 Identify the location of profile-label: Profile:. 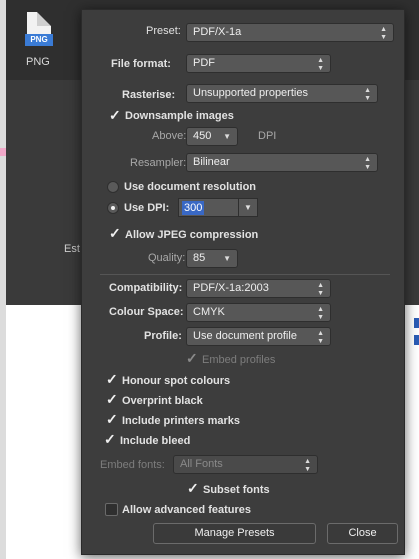
(163, 336).